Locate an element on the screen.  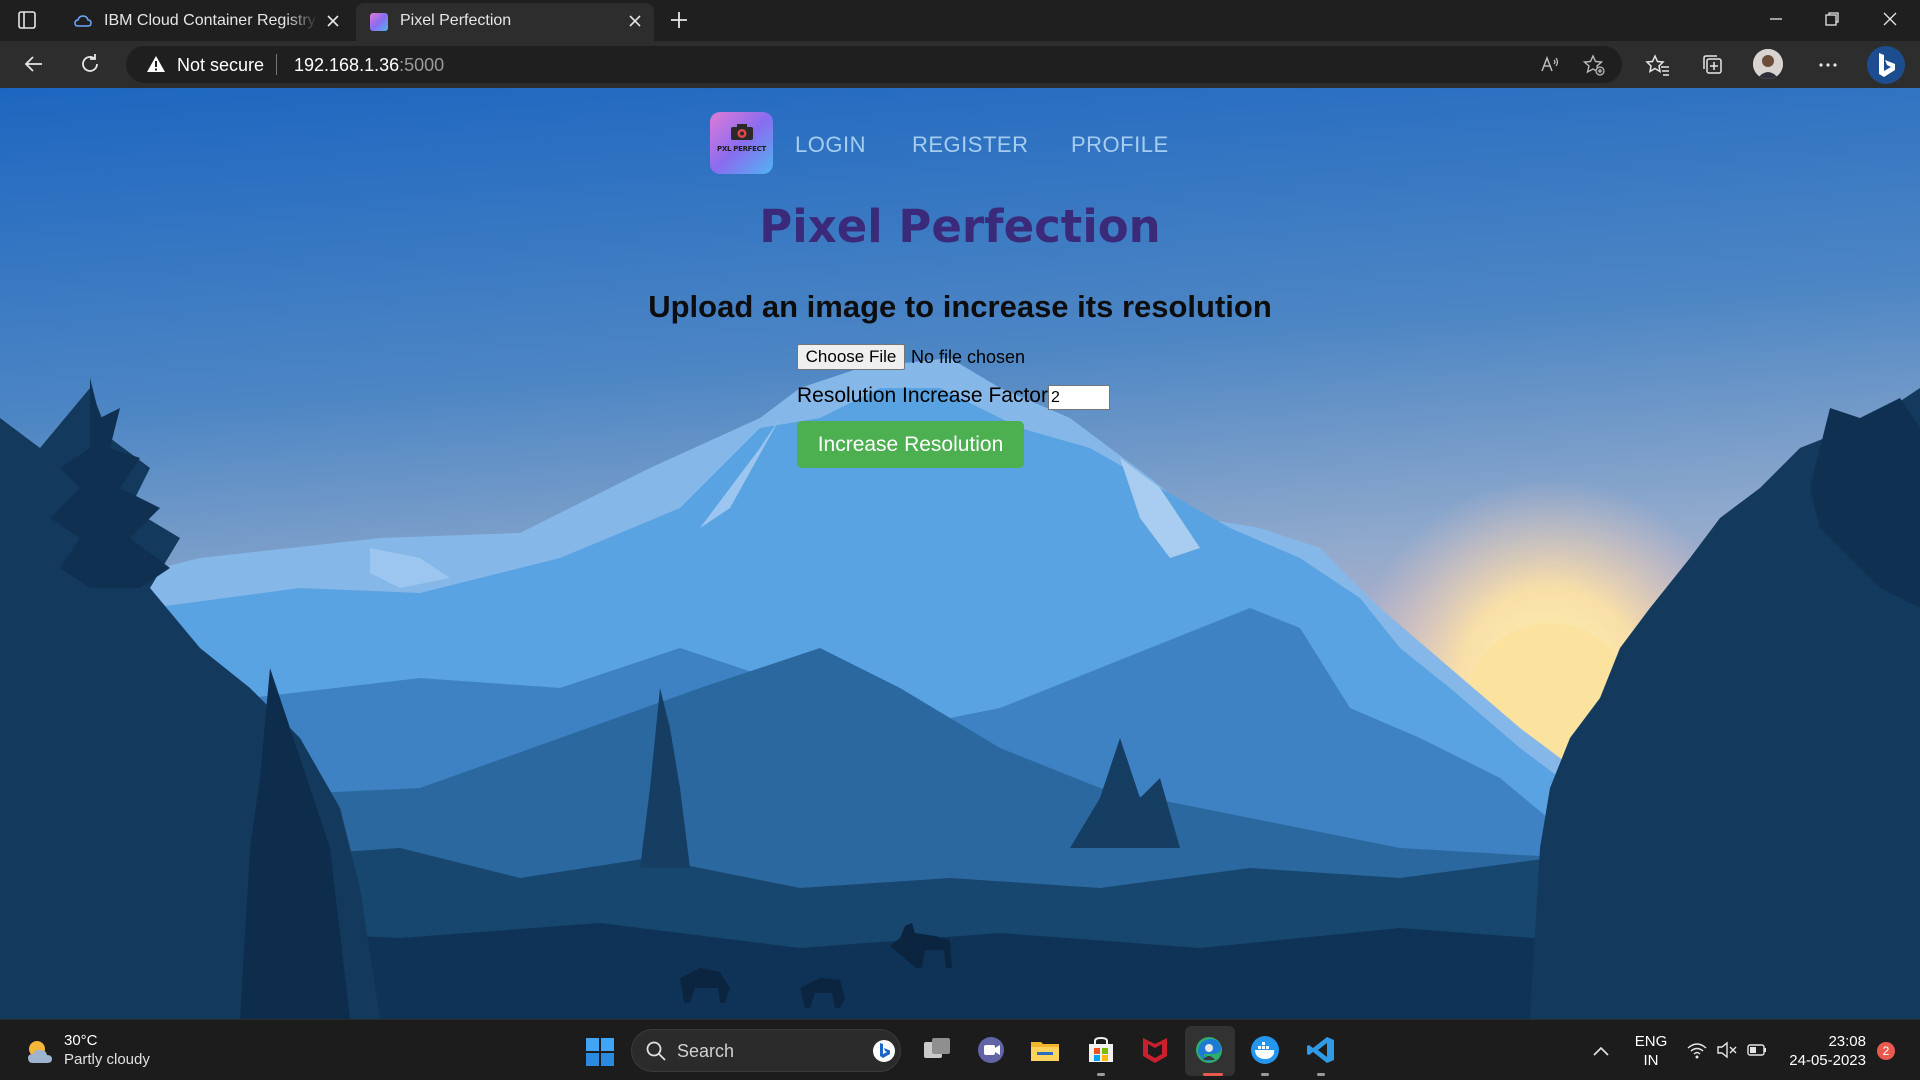
collections-icon is located at coordinates (1713, 65).